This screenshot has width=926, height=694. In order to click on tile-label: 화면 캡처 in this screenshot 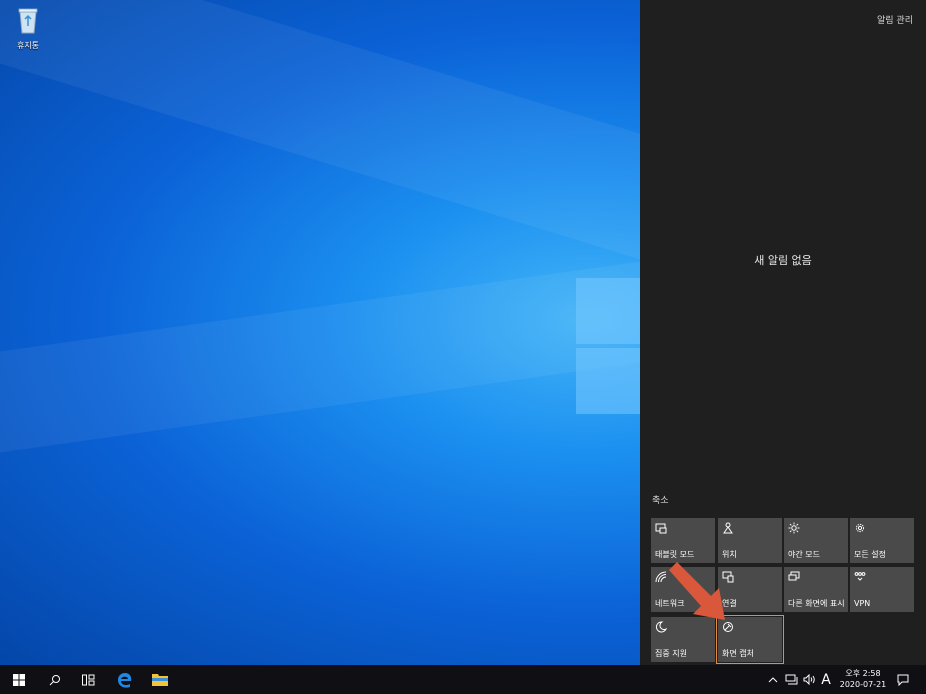, I will do `click(738, 653)`.